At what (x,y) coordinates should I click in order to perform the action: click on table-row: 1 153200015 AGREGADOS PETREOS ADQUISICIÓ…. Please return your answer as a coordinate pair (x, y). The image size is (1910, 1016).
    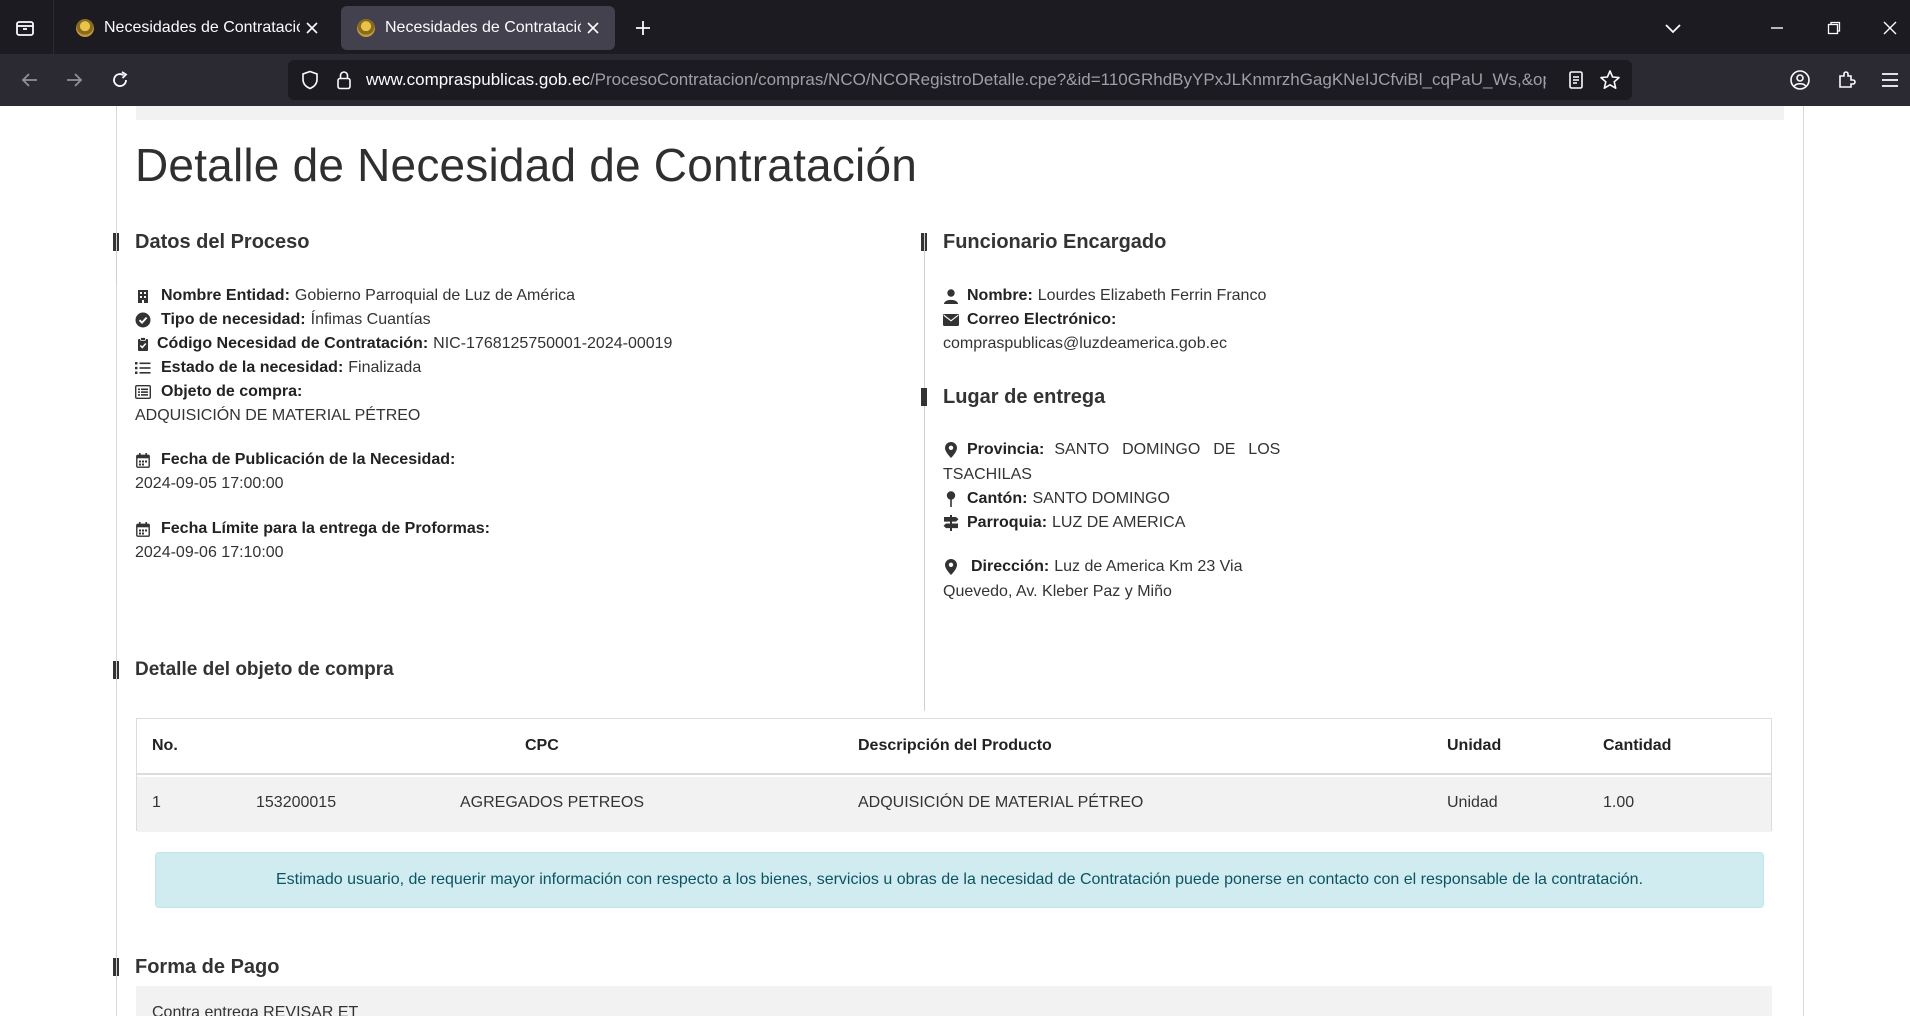
    Looking at the image, I should click on (954, 804).